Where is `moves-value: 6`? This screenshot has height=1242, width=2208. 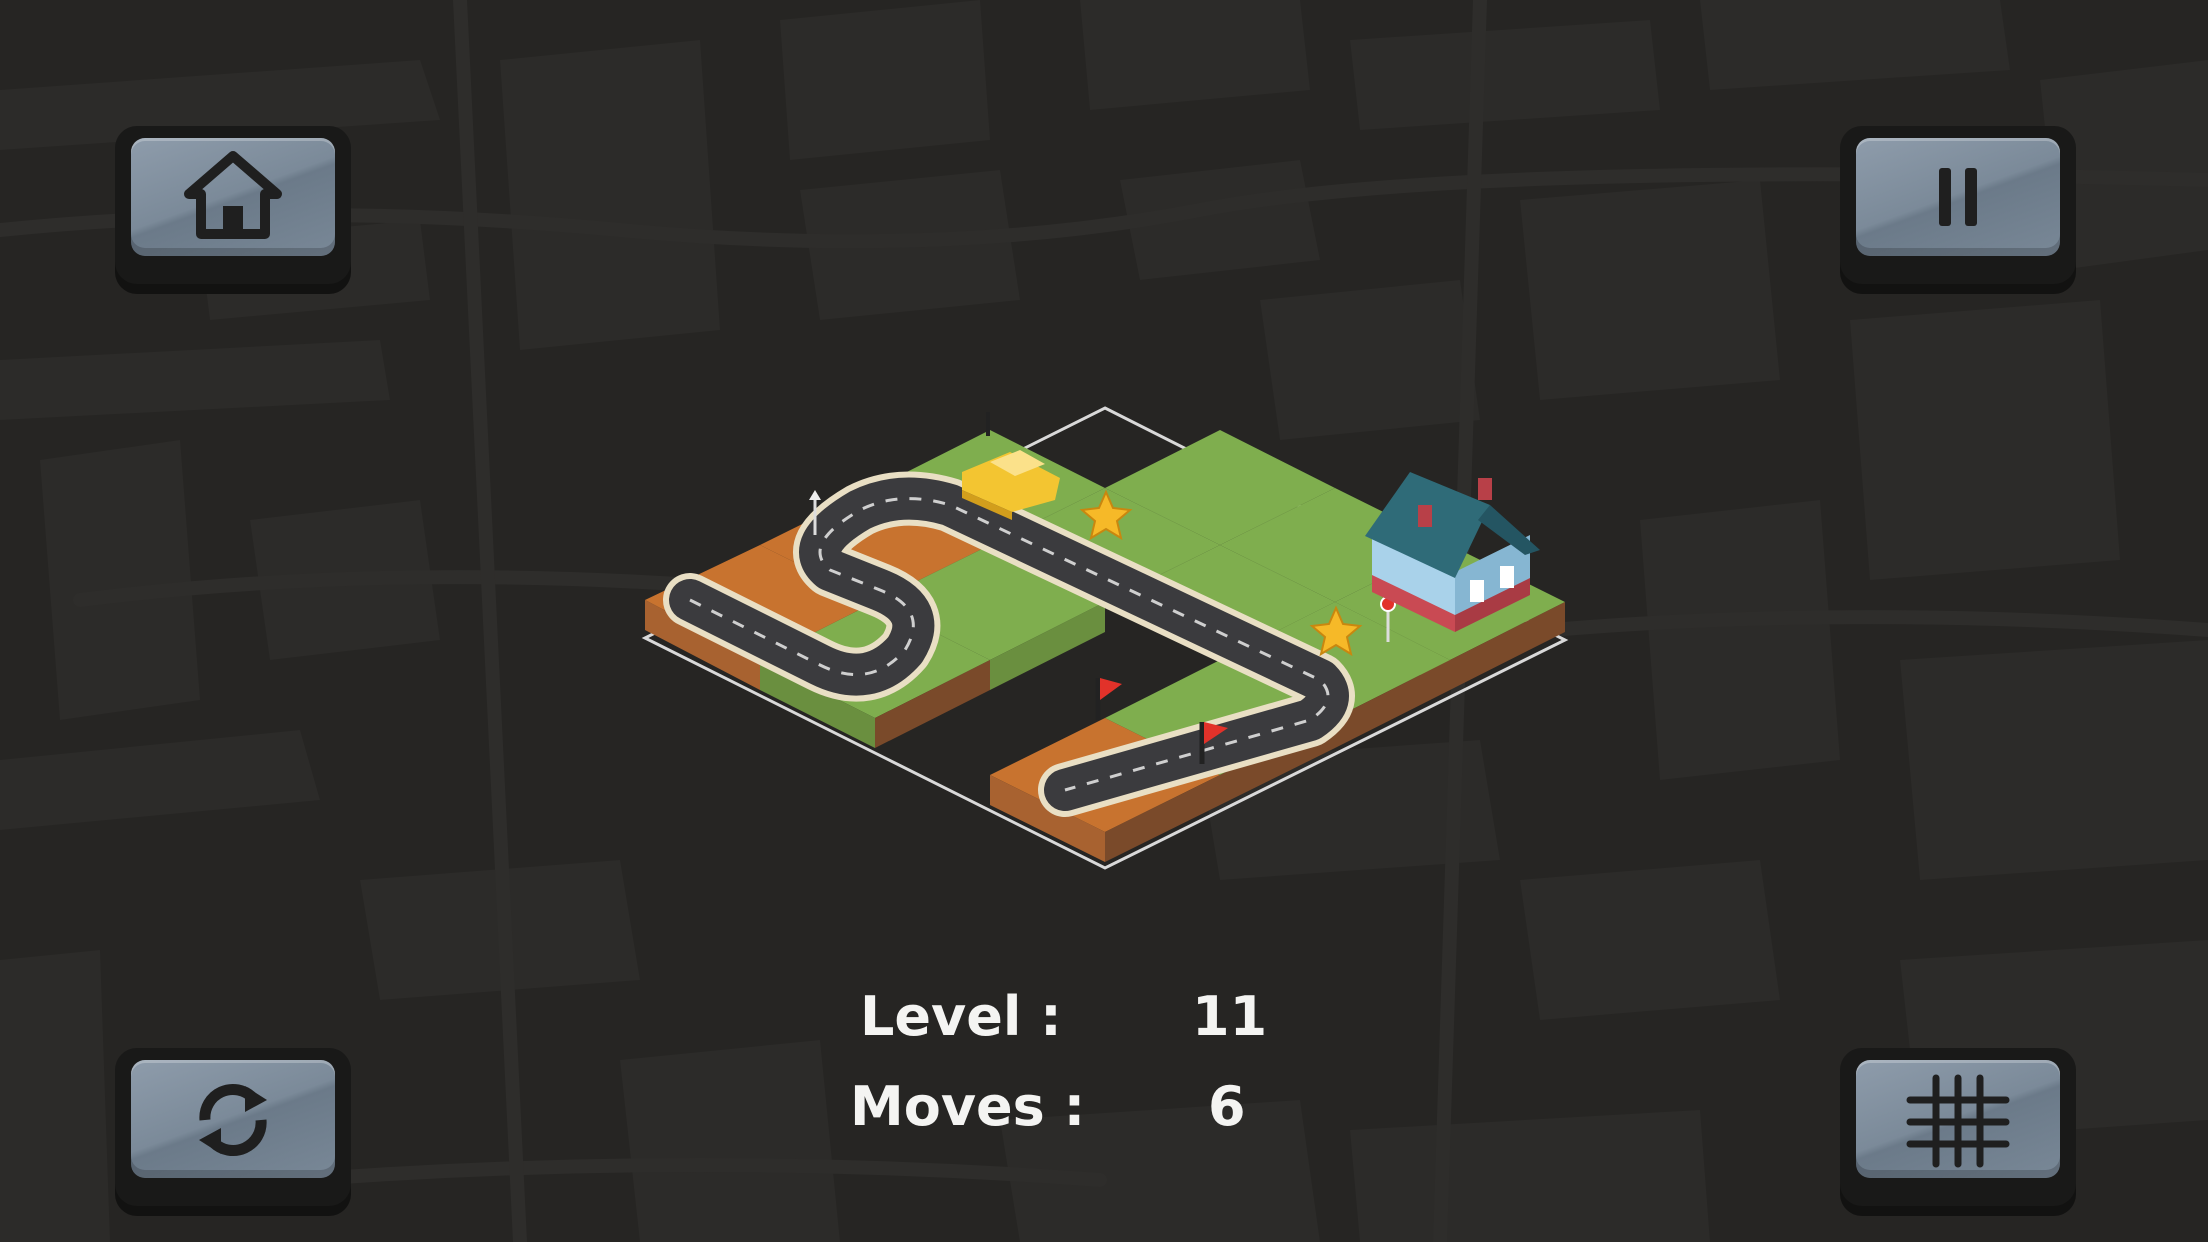 moves-value: 6 is located at coordinates (1227, 1106).